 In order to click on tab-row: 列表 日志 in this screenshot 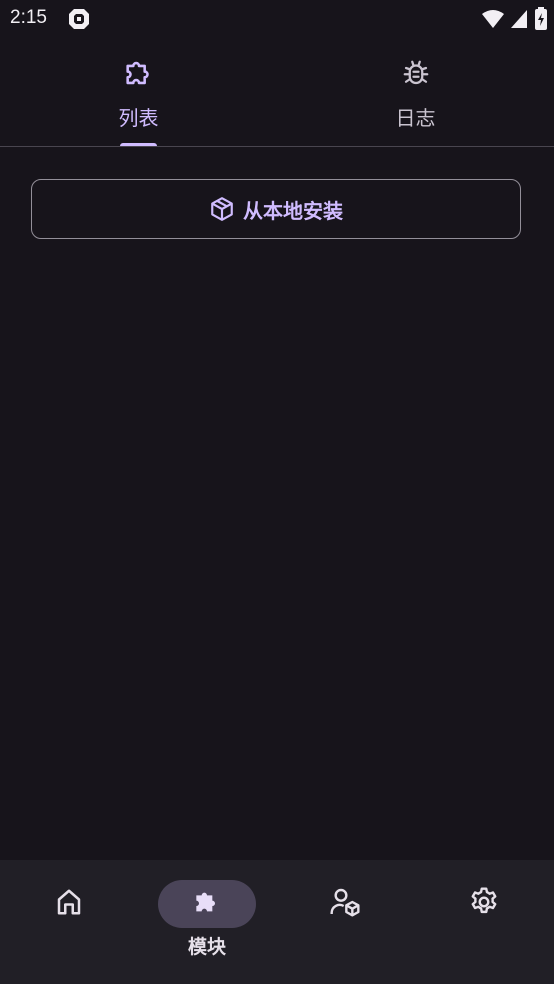, I will do `click(277, 93)`.